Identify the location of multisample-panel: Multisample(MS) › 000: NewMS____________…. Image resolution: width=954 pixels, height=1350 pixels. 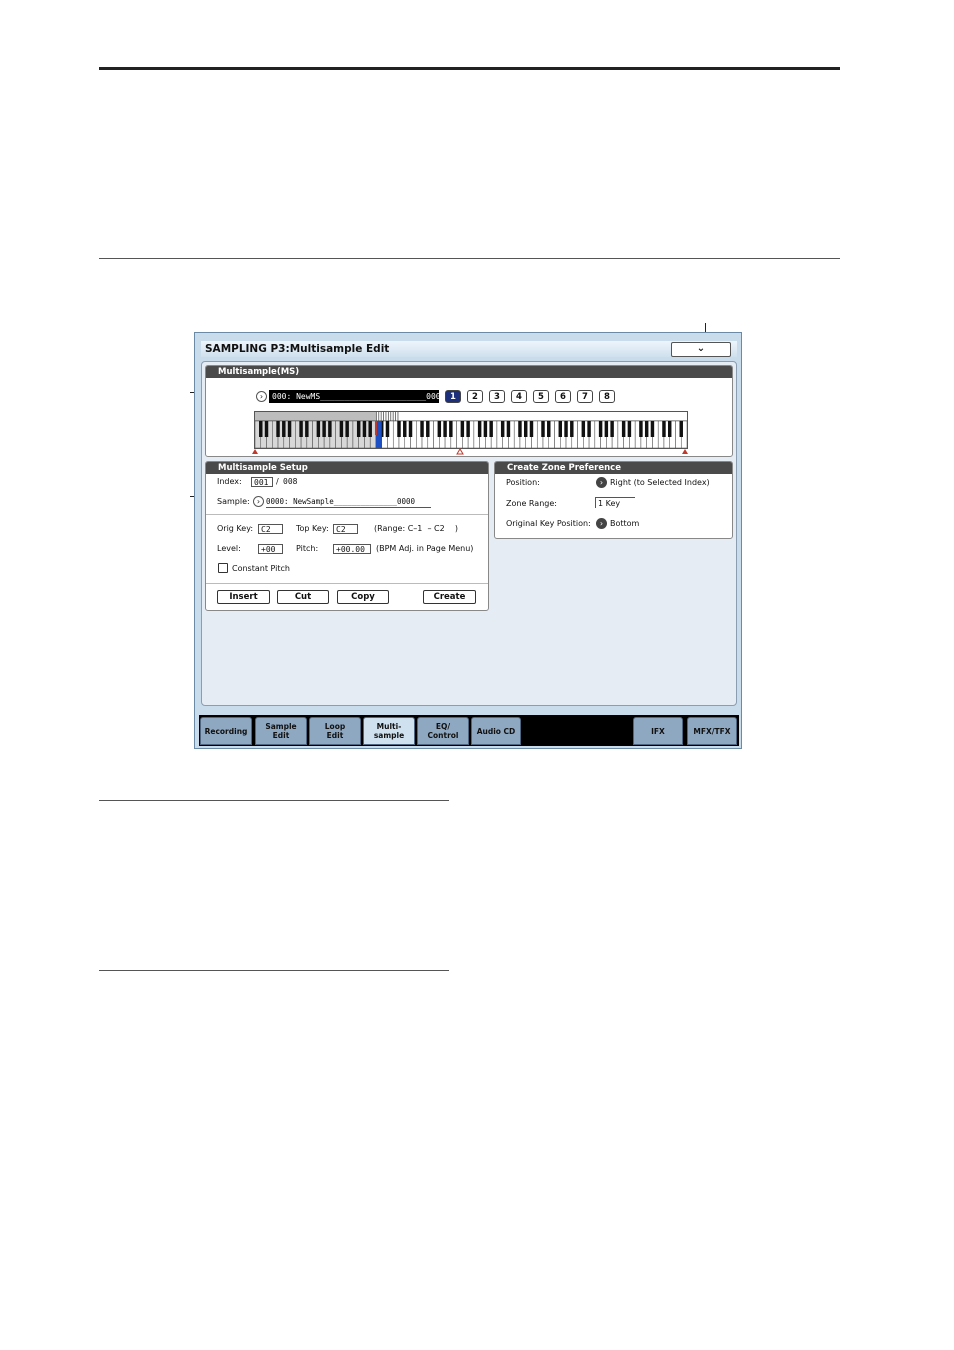
(469, 411).